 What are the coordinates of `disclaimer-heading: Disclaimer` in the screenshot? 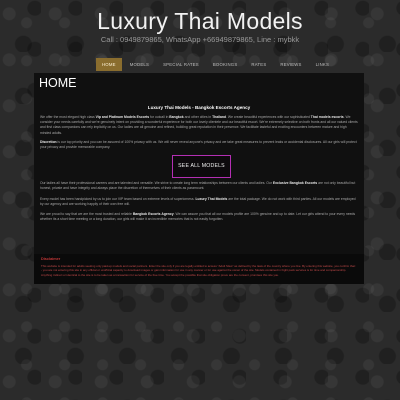 It's located at (51, 259).